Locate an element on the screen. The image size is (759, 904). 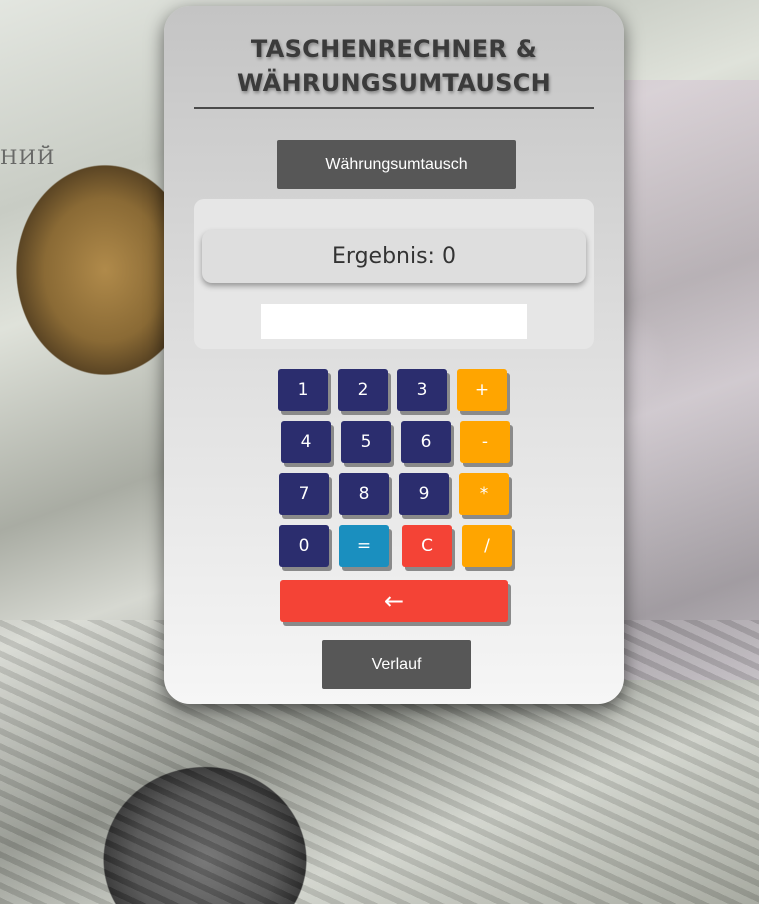
key-8: 8 is located at coordinates (364, 494).